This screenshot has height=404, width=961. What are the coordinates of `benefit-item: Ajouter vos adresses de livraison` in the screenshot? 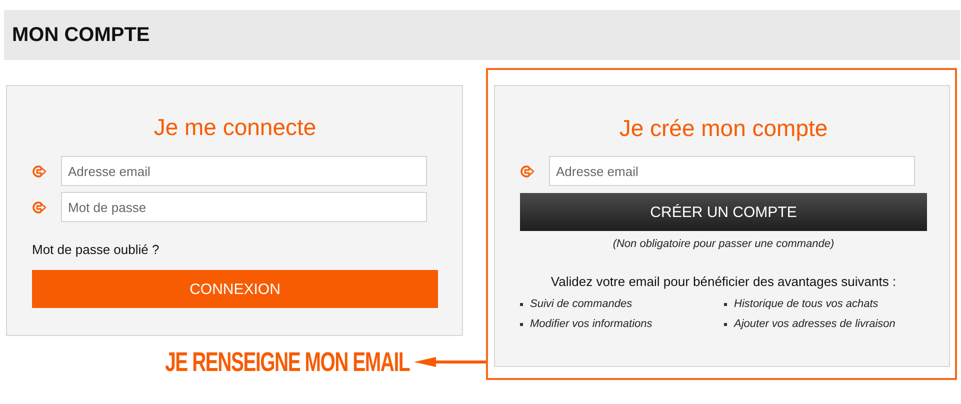 It's located at (815, 324).